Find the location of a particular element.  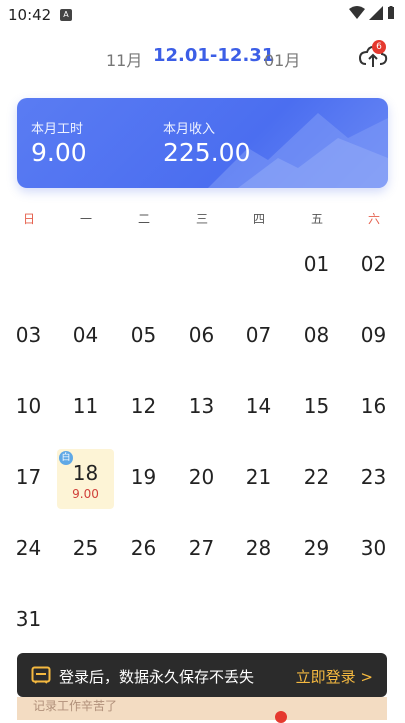

calendar-day: 01 is located at coordinates (316, 266).